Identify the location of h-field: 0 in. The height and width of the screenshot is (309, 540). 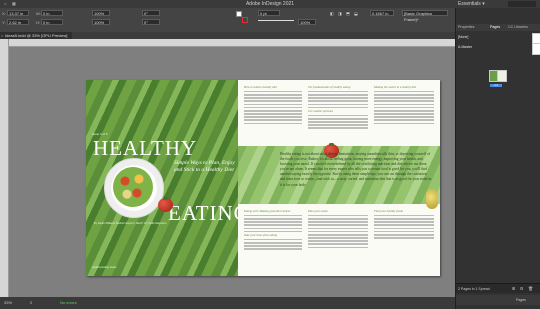
(52, 22).